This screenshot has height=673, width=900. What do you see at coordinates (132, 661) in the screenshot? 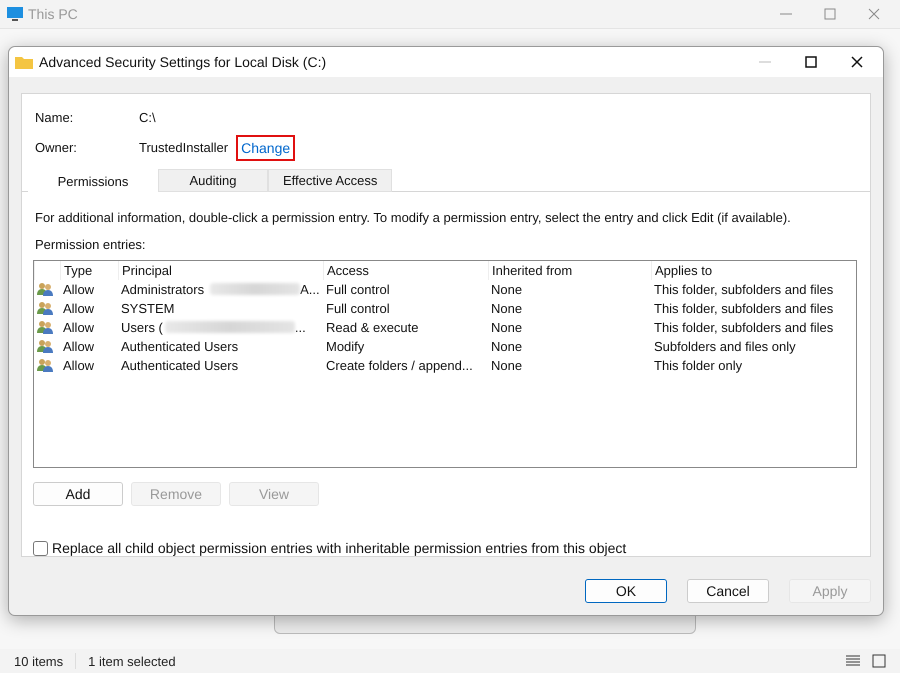
I see `selection-count: 1 item selected` at bounding box center [132, 661].